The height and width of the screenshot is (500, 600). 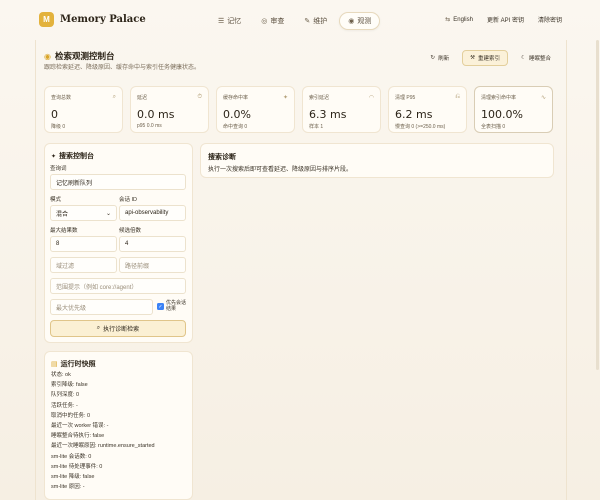 I want to click on search-diagnosis-title: 搜索诊断, so click(x=222, y=157).